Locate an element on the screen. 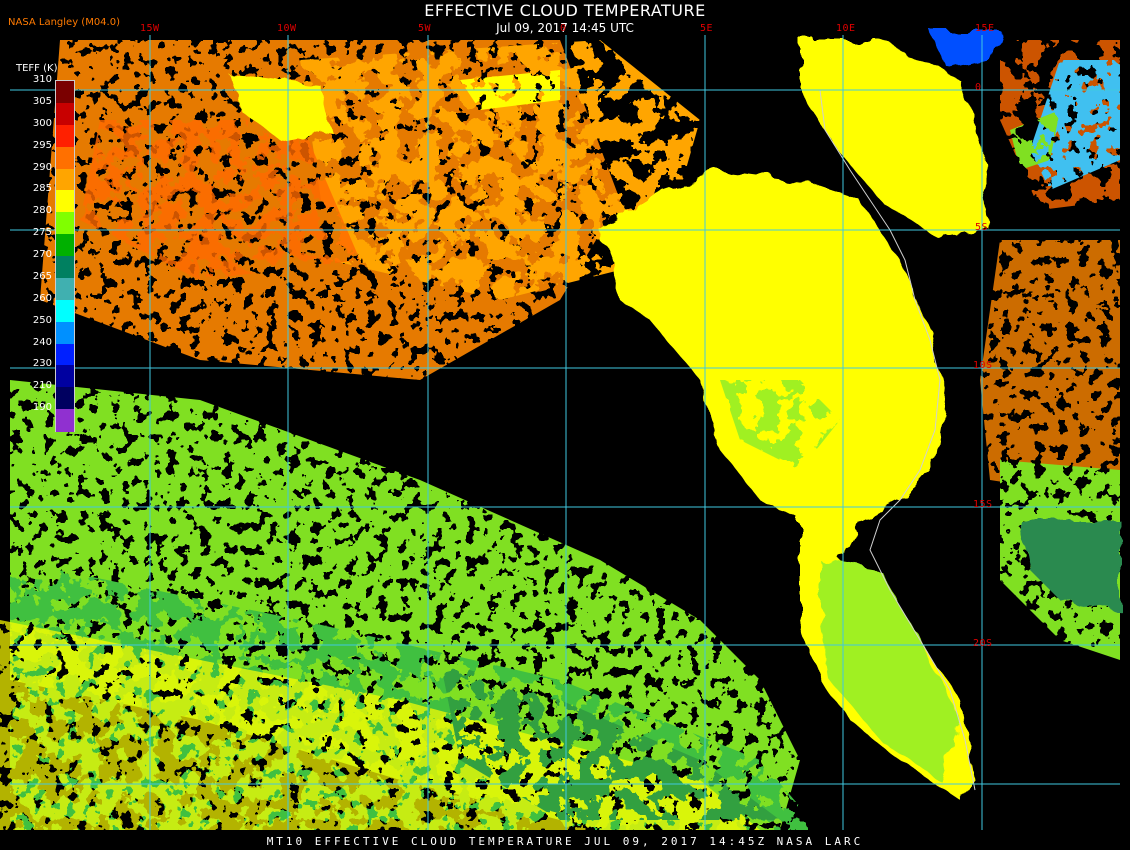 This screenshot has height=850, width=1130. legend-label: 285 is located at coordinates (42, 189).